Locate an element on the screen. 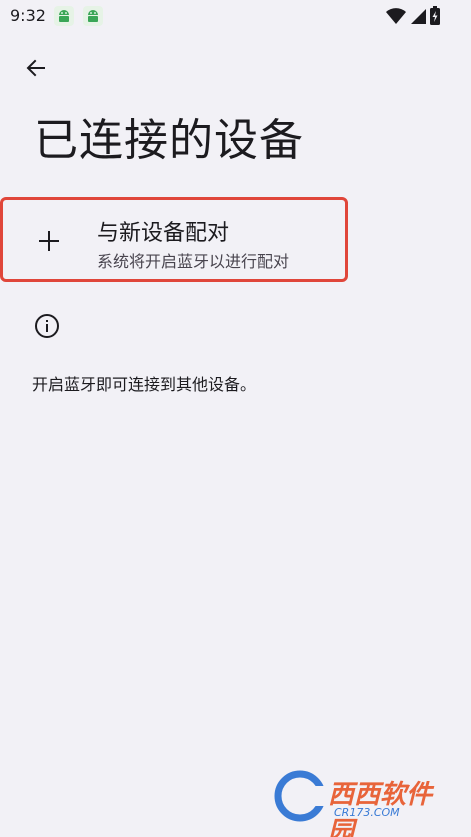  page-title: 已连接的设备 is located at coordinates (169, 140).